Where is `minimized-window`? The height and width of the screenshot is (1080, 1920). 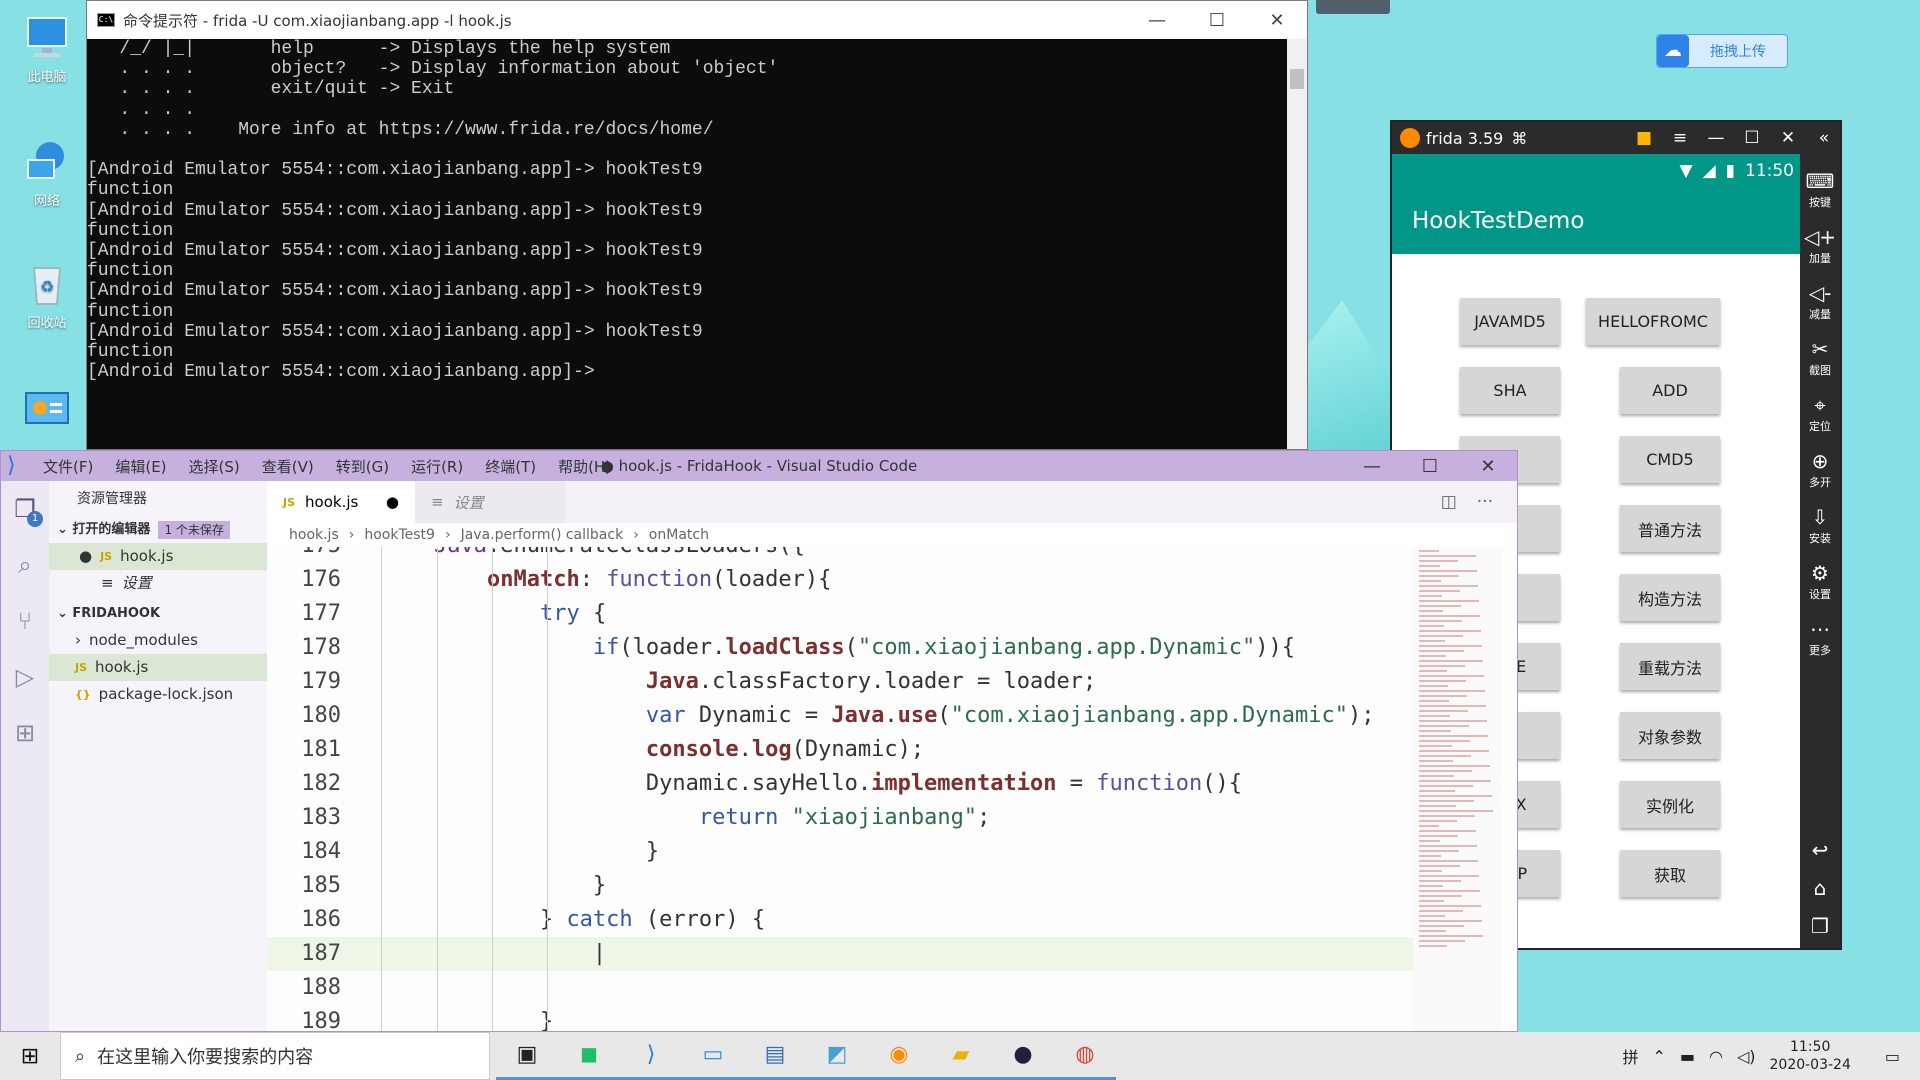
minimized-window is located at coordinates (1353, 7).